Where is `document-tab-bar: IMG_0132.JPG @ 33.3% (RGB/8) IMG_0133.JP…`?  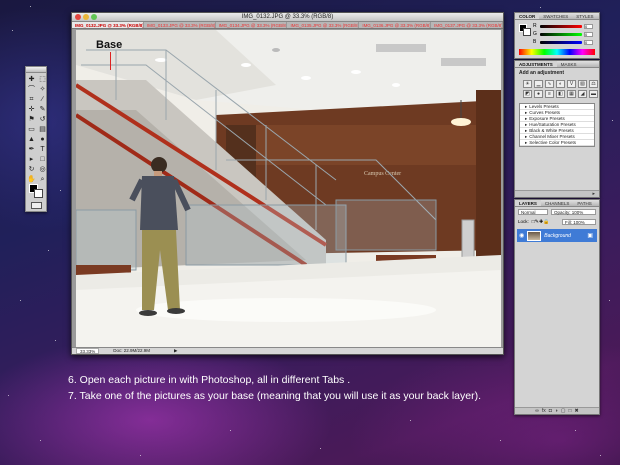 document-tab-bar: IMG_0132.JPG @ 33.3% (RGB/8) IMG_0133.JP… is located at coordinates (287, 25).